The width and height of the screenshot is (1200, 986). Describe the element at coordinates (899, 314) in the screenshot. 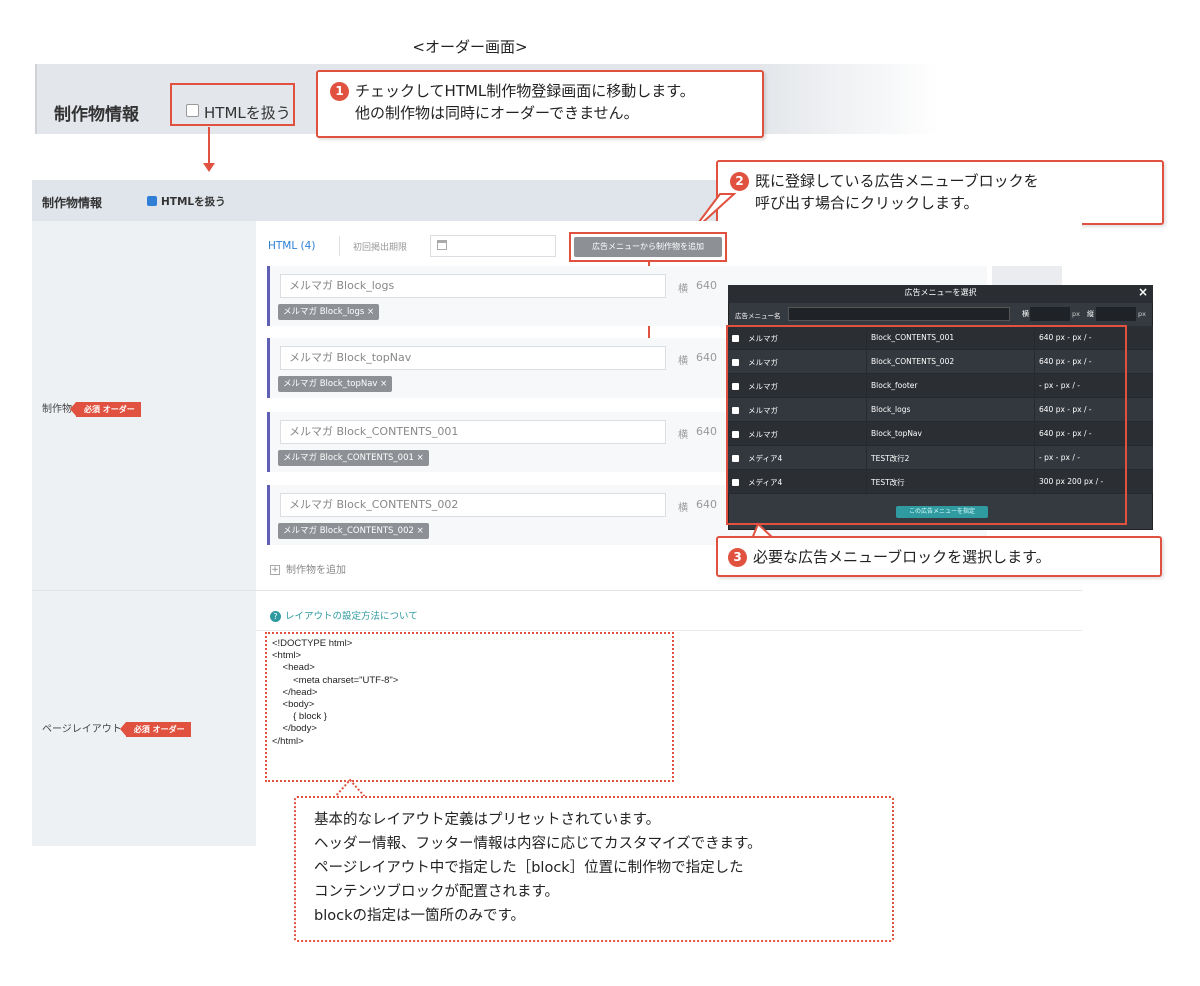

I see `modal-search-input` at that location.